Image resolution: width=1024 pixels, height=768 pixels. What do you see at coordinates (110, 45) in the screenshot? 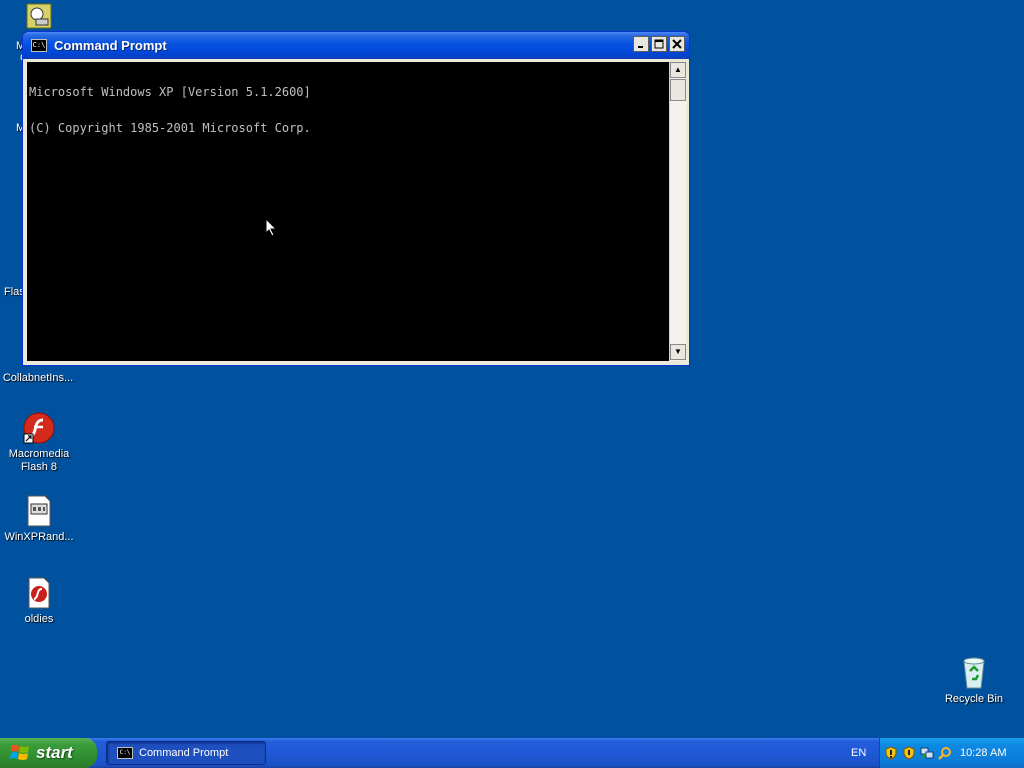
I see `window-title: Command Prompt` at bounding box center [110, 45].